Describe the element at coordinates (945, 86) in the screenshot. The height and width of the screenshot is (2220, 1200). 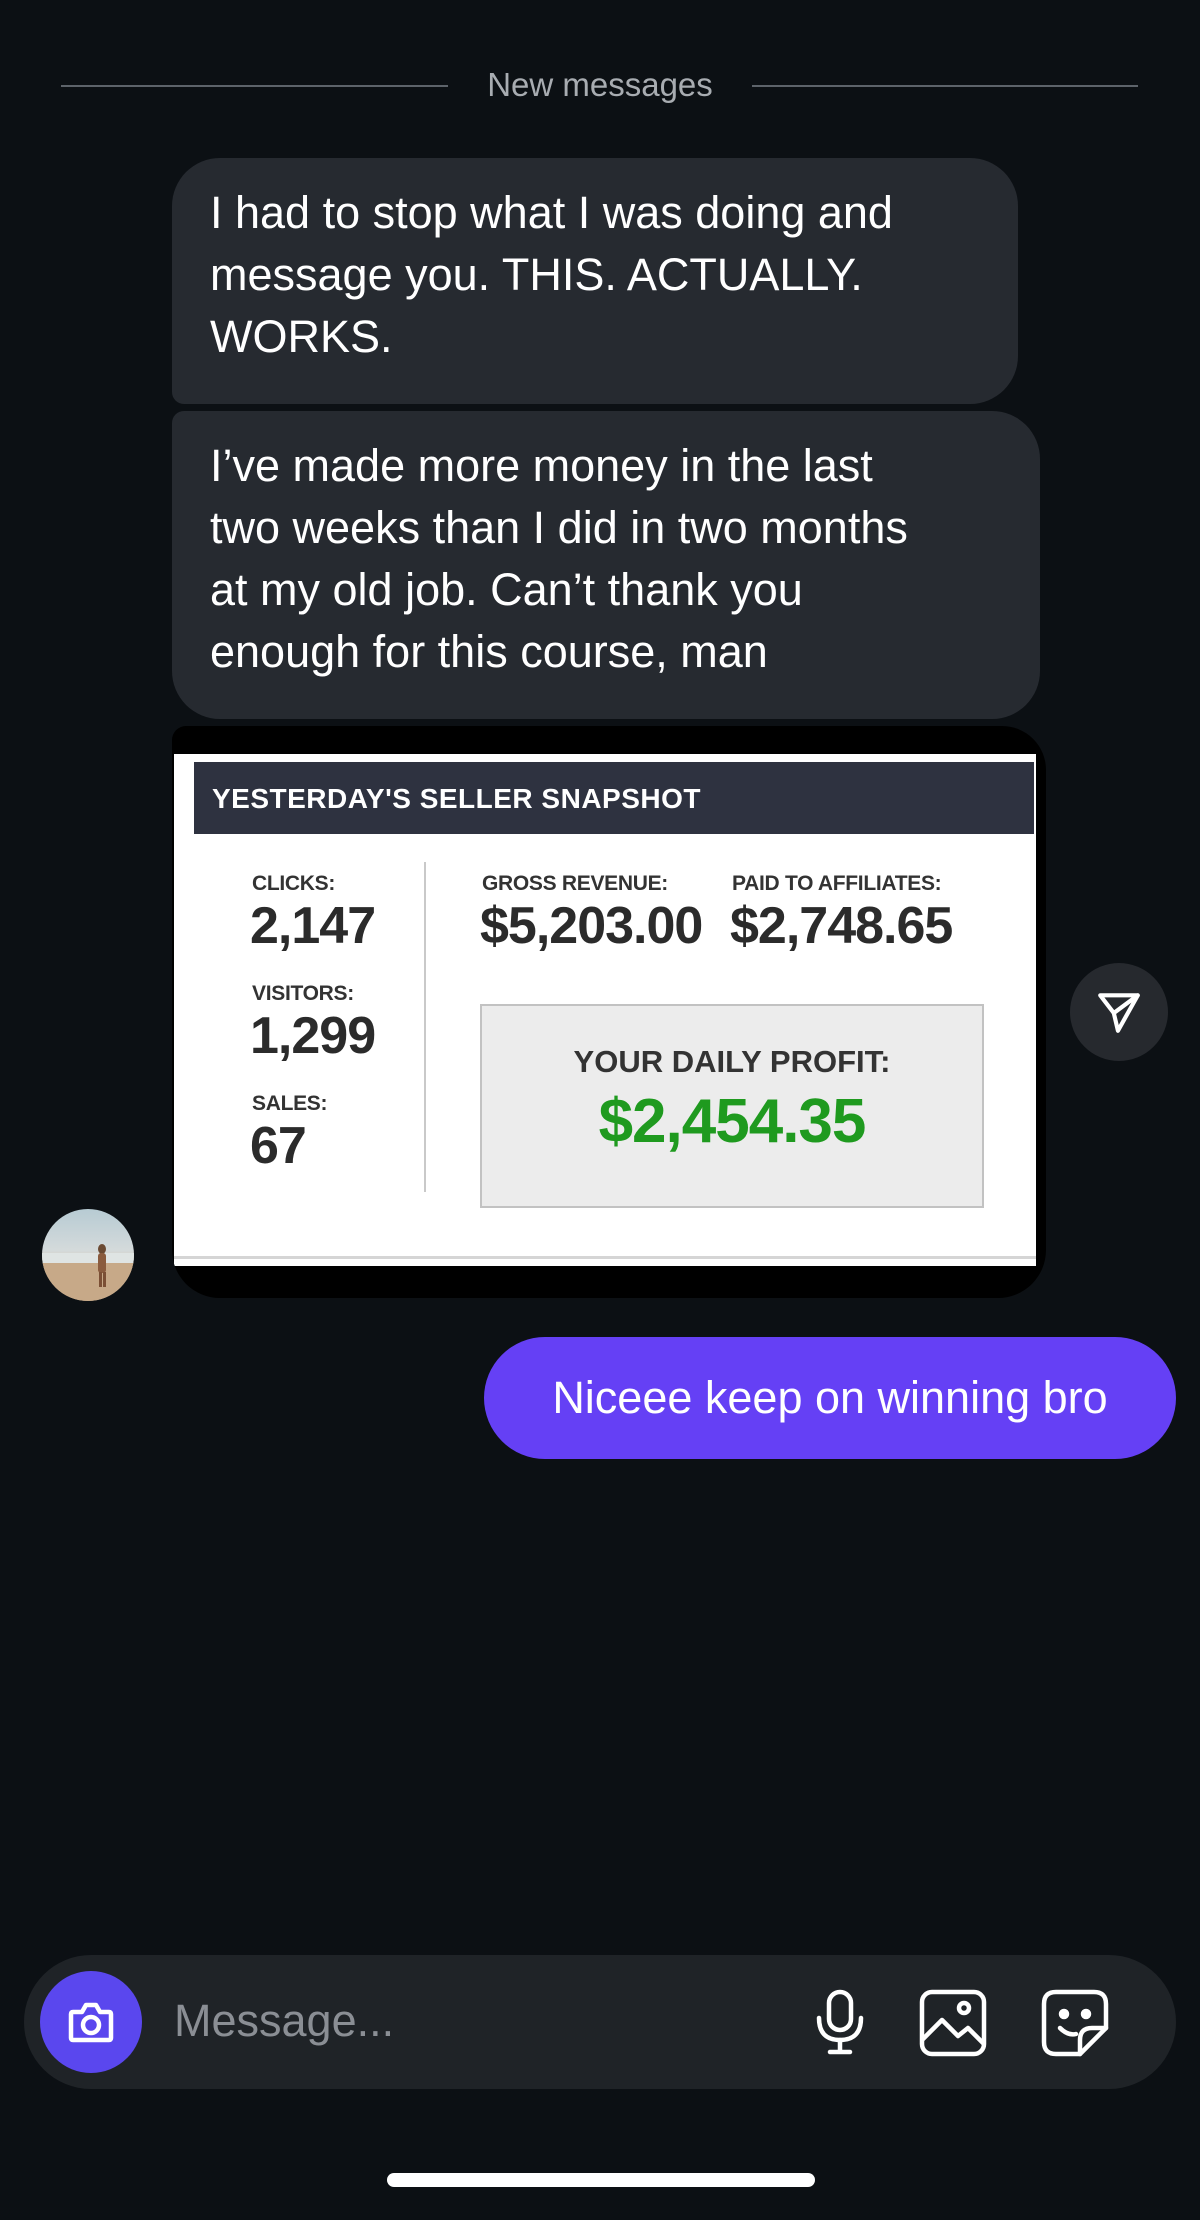
I see `divider-line-right` at that location.